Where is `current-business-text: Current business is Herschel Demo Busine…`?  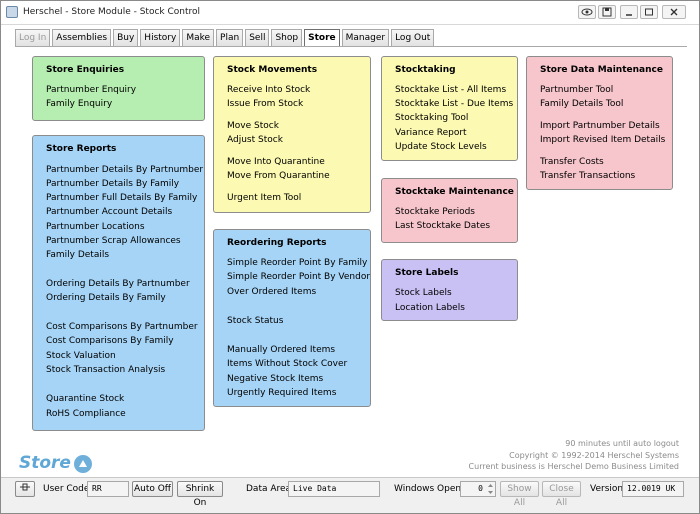 current-business-text: Current business is Herschel Demo Busine… is located at coordinates (573, 466).